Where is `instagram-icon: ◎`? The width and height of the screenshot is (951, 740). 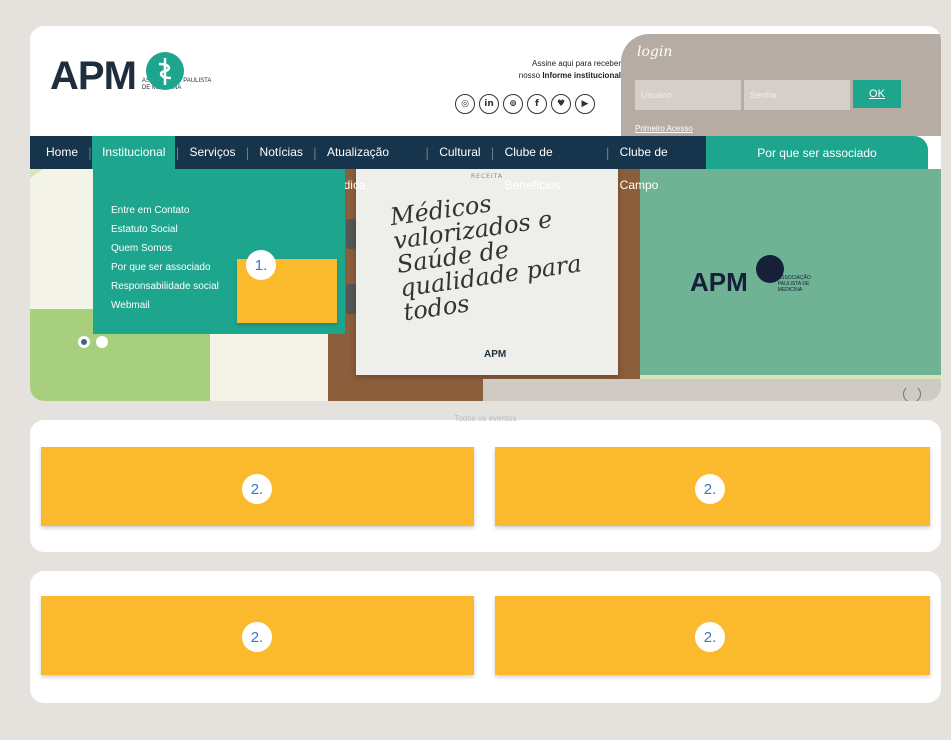 instagram-icon: ◎ is located at coordinates (465, 104).